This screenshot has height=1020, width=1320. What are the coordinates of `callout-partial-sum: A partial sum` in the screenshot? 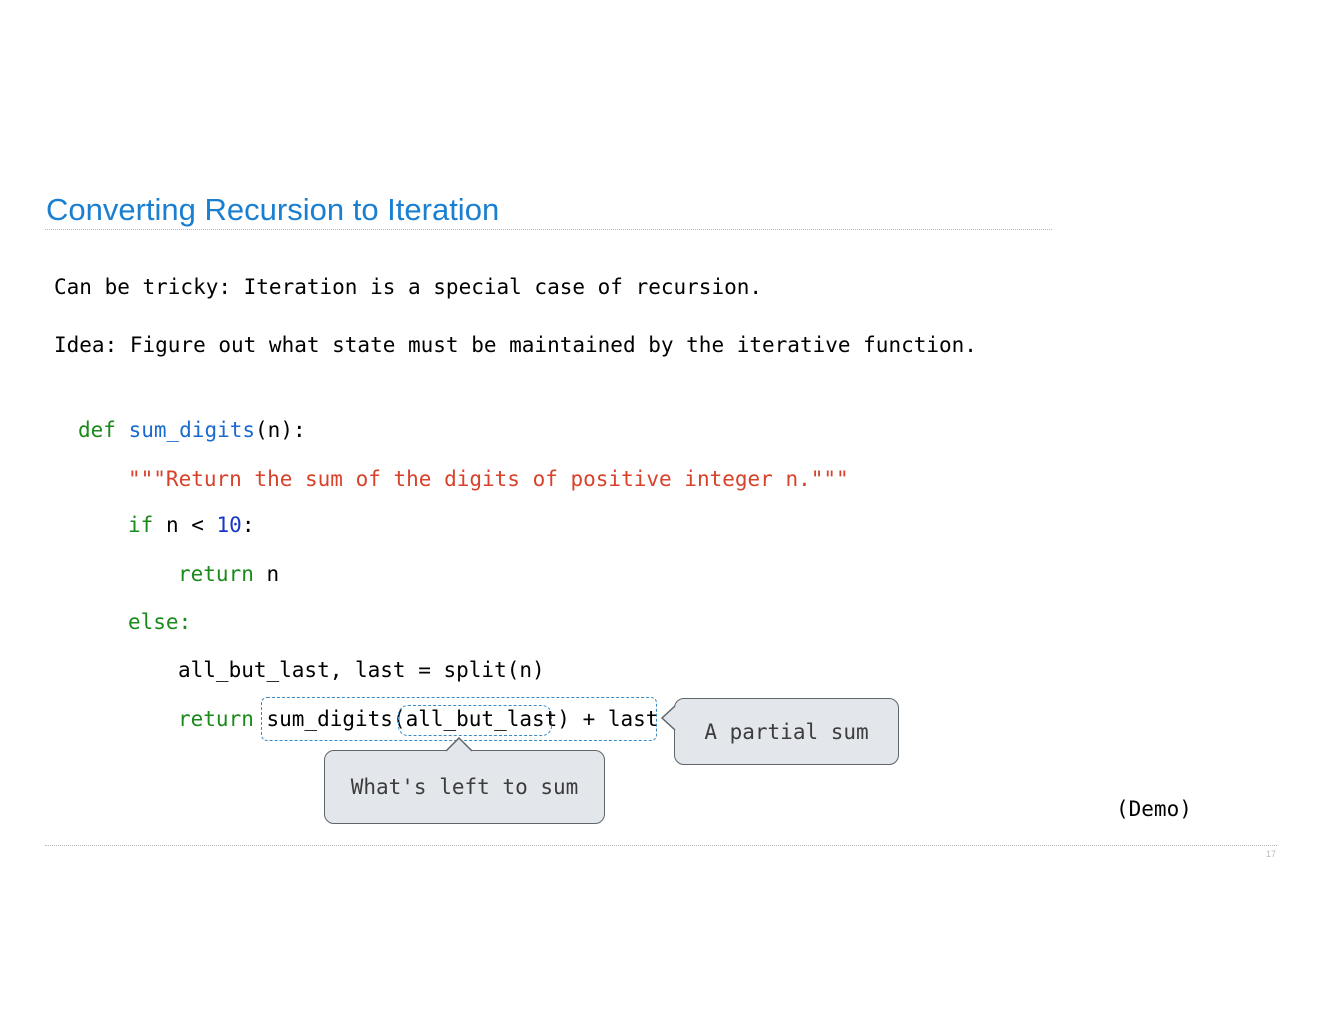 It's located at (786, 731).